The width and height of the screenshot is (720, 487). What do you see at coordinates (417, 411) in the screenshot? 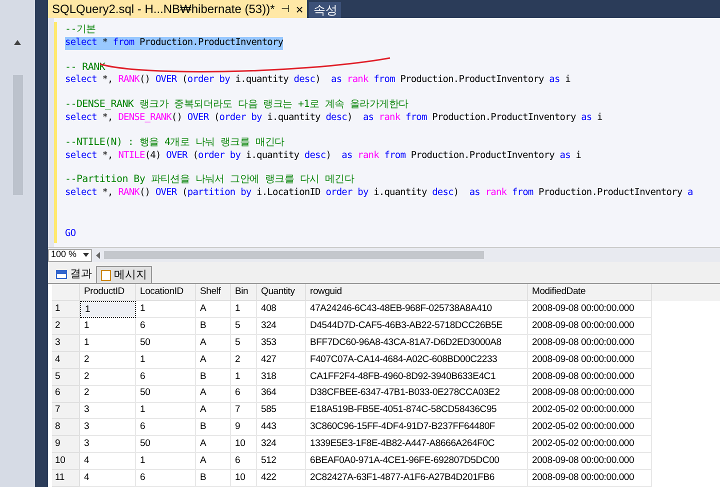
I see `table-cell: E18A519B-FB5E-4051-874C-58CD58436C95` at bounding box center [417, 411].